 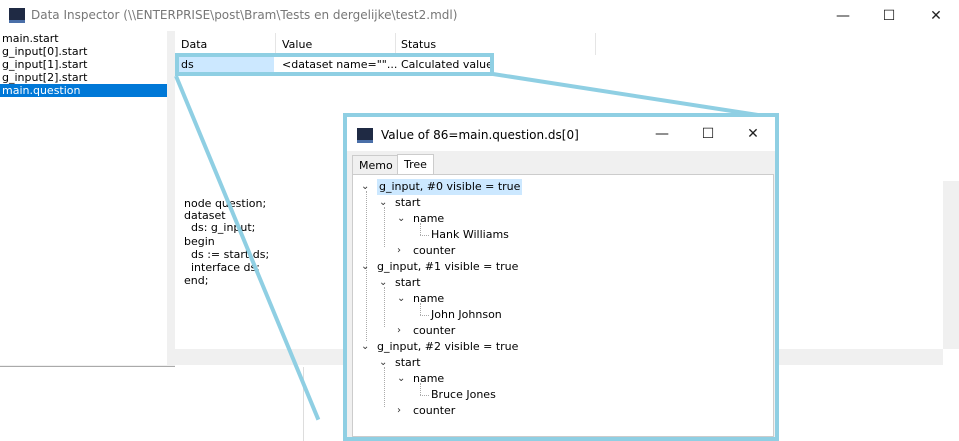 What do you see at coordinates (466, 315) in the screenshot?
I see `tree-leaf-value: John Johnson` at bounding box center [466, 315].